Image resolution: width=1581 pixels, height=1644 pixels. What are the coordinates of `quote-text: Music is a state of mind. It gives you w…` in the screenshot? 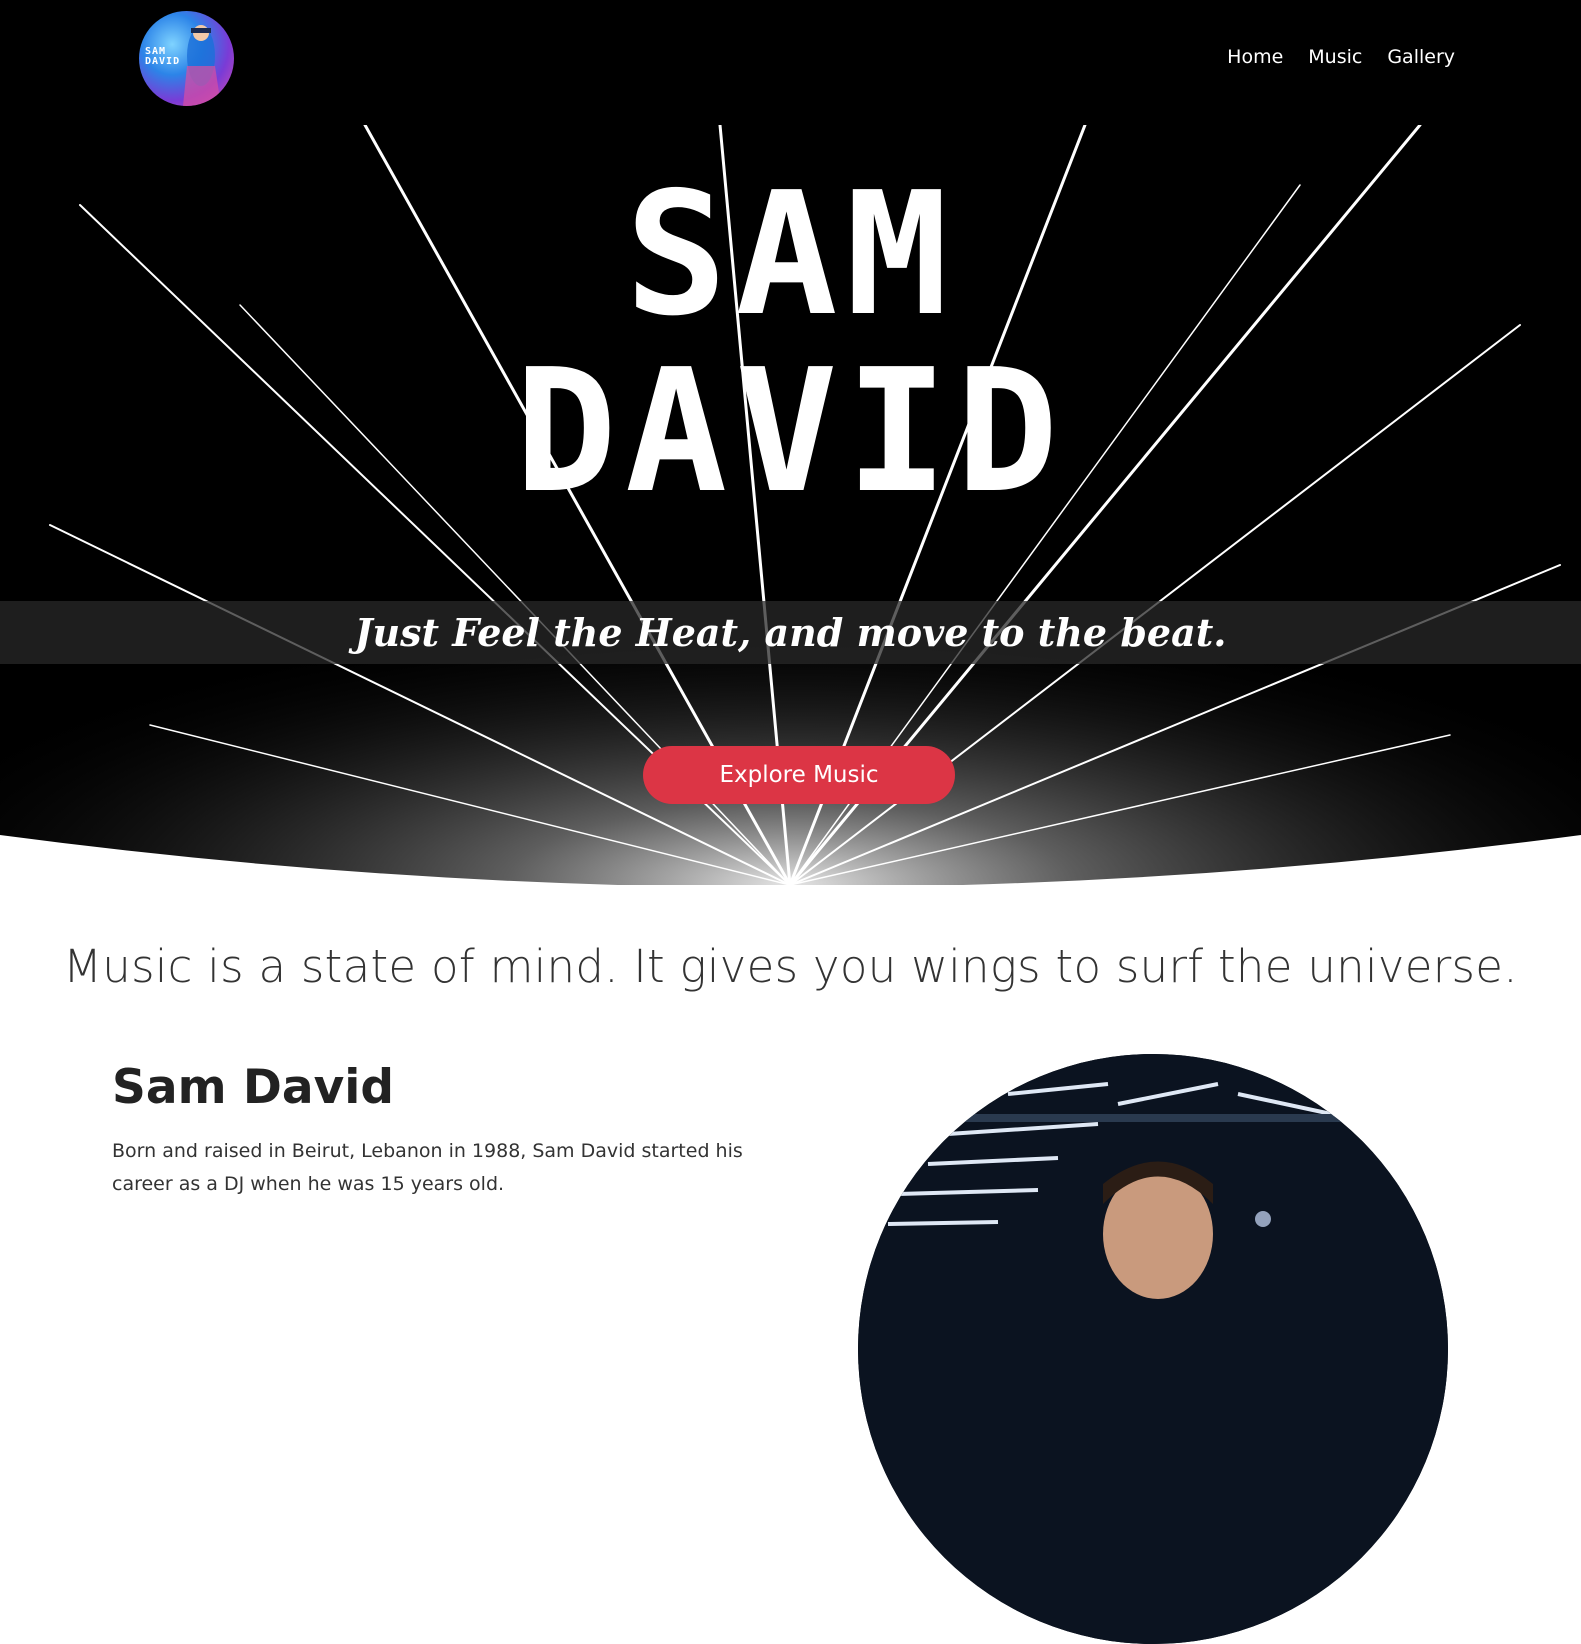 It's located at (790, 966).